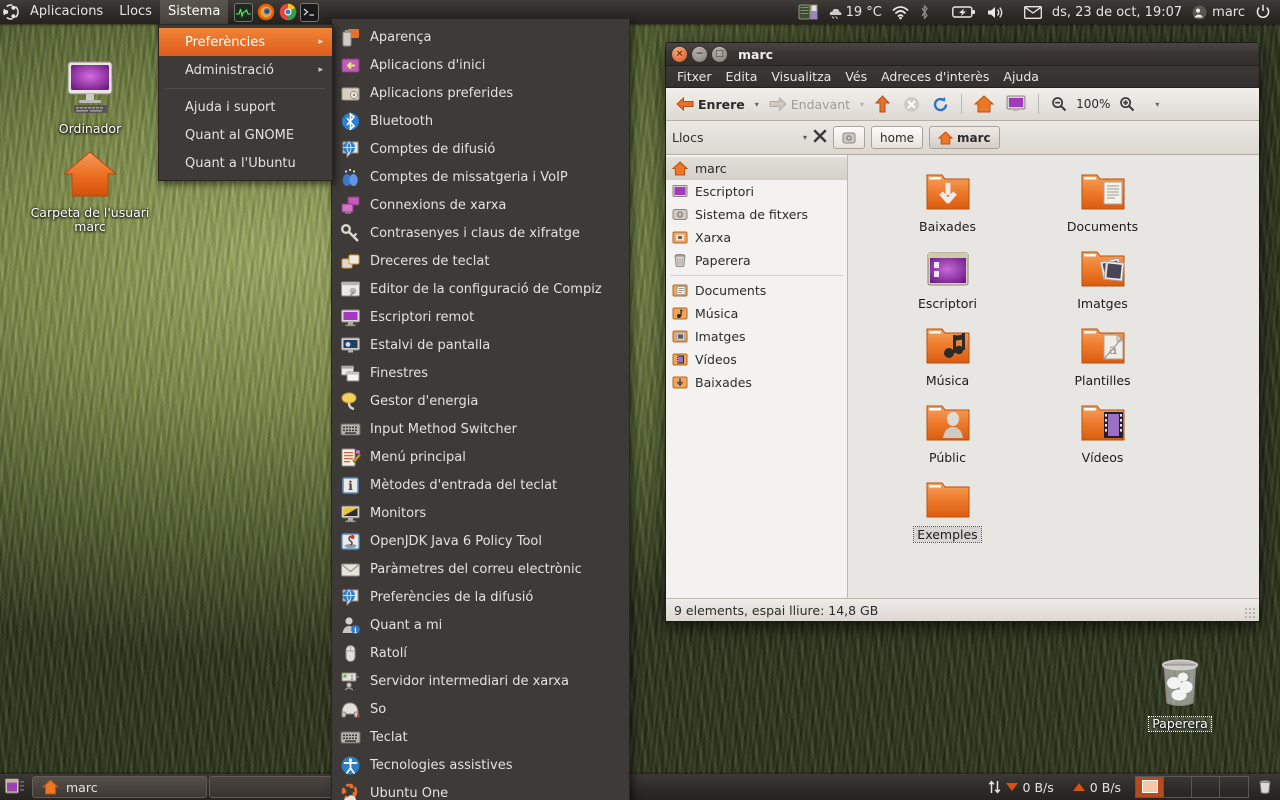 The image size is (1280, 800). What do you see at coordinates (480, 233) in the screenshot?
I see `prefs-item-passwords-keys: Contrasenyes i claus de xifratge` at bounding box center [480, 233].